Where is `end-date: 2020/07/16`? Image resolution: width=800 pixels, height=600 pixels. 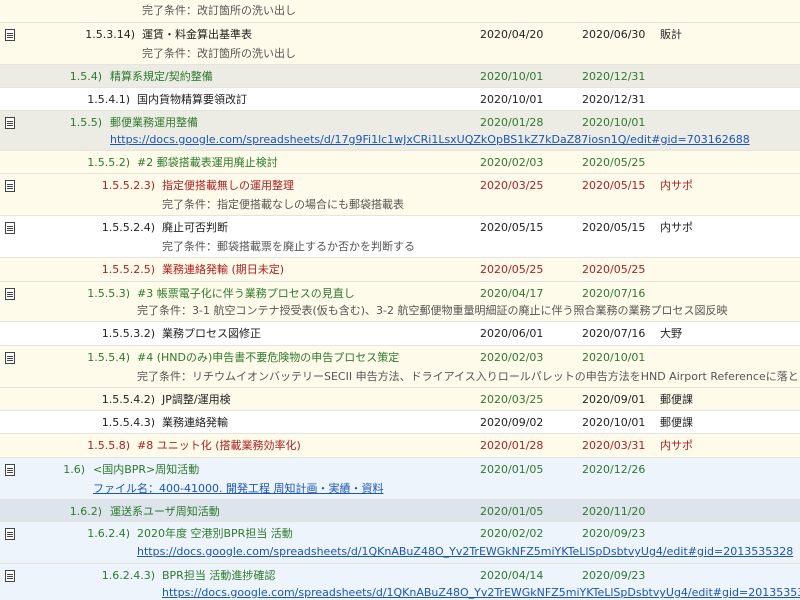
end-date: 2020/07/16 is located at coordinates (614, 293).